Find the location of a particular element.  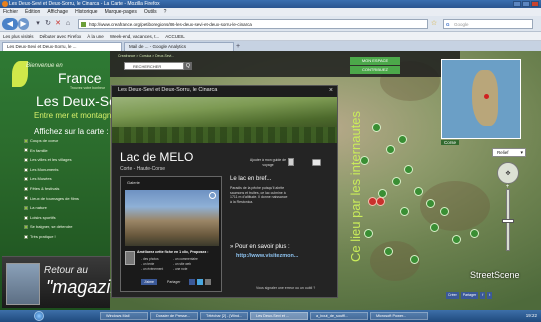

guide-book-icon is located at coordinates (291, 162).